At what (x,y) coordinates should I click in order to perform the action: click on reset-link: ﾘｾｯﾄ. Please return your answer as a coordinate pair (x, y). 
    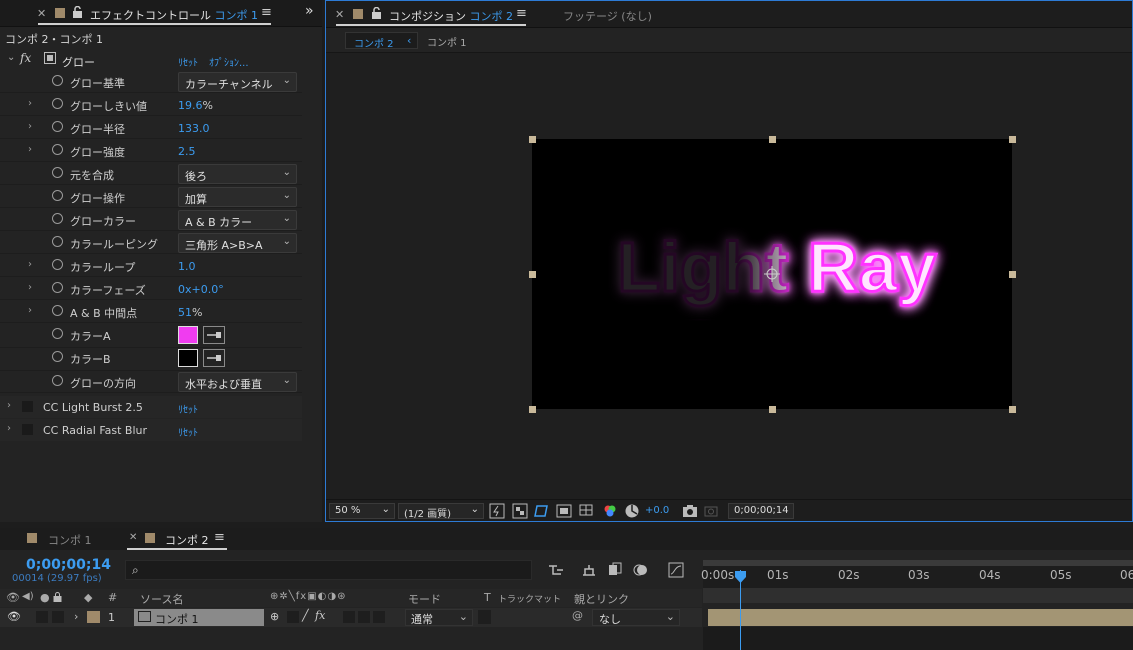
    Looking at the image, I should click on (188, 431).